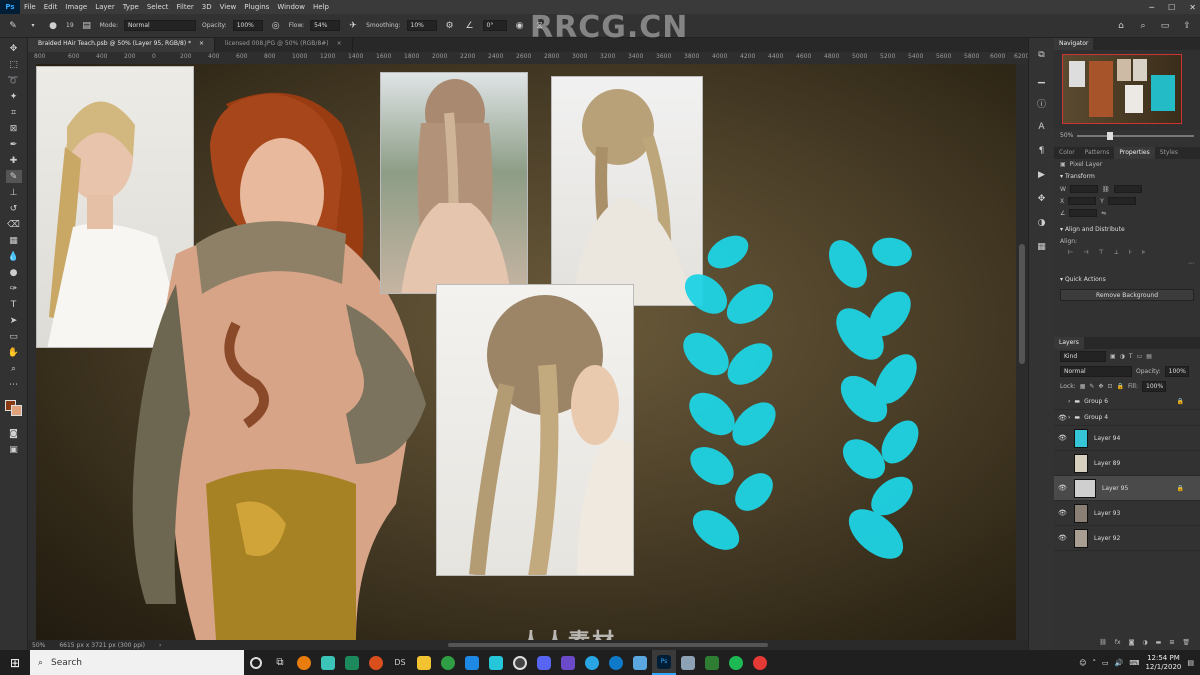 This screenshot has width=1200, height=675. I want to click on crop-tool-icon: ⌗, so click(14, 112).